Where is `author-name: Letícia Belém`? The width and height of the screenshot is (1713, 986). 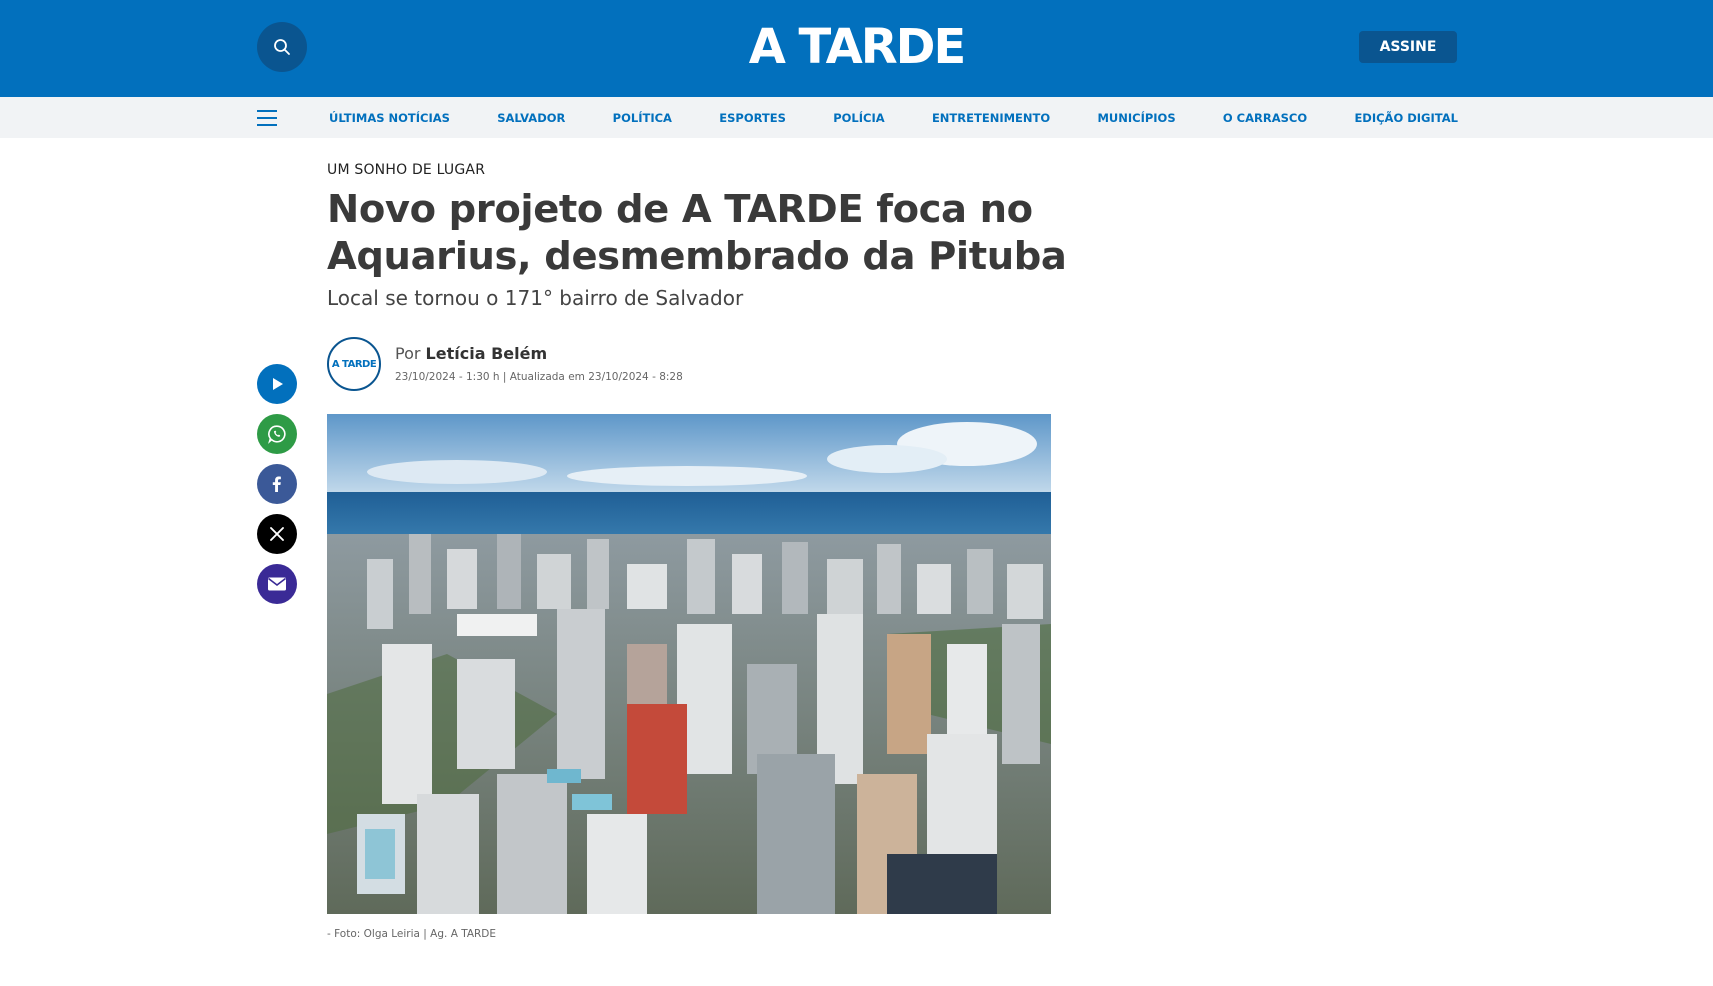
author-name: Letícia Belém is located at coordinates (487, 353).